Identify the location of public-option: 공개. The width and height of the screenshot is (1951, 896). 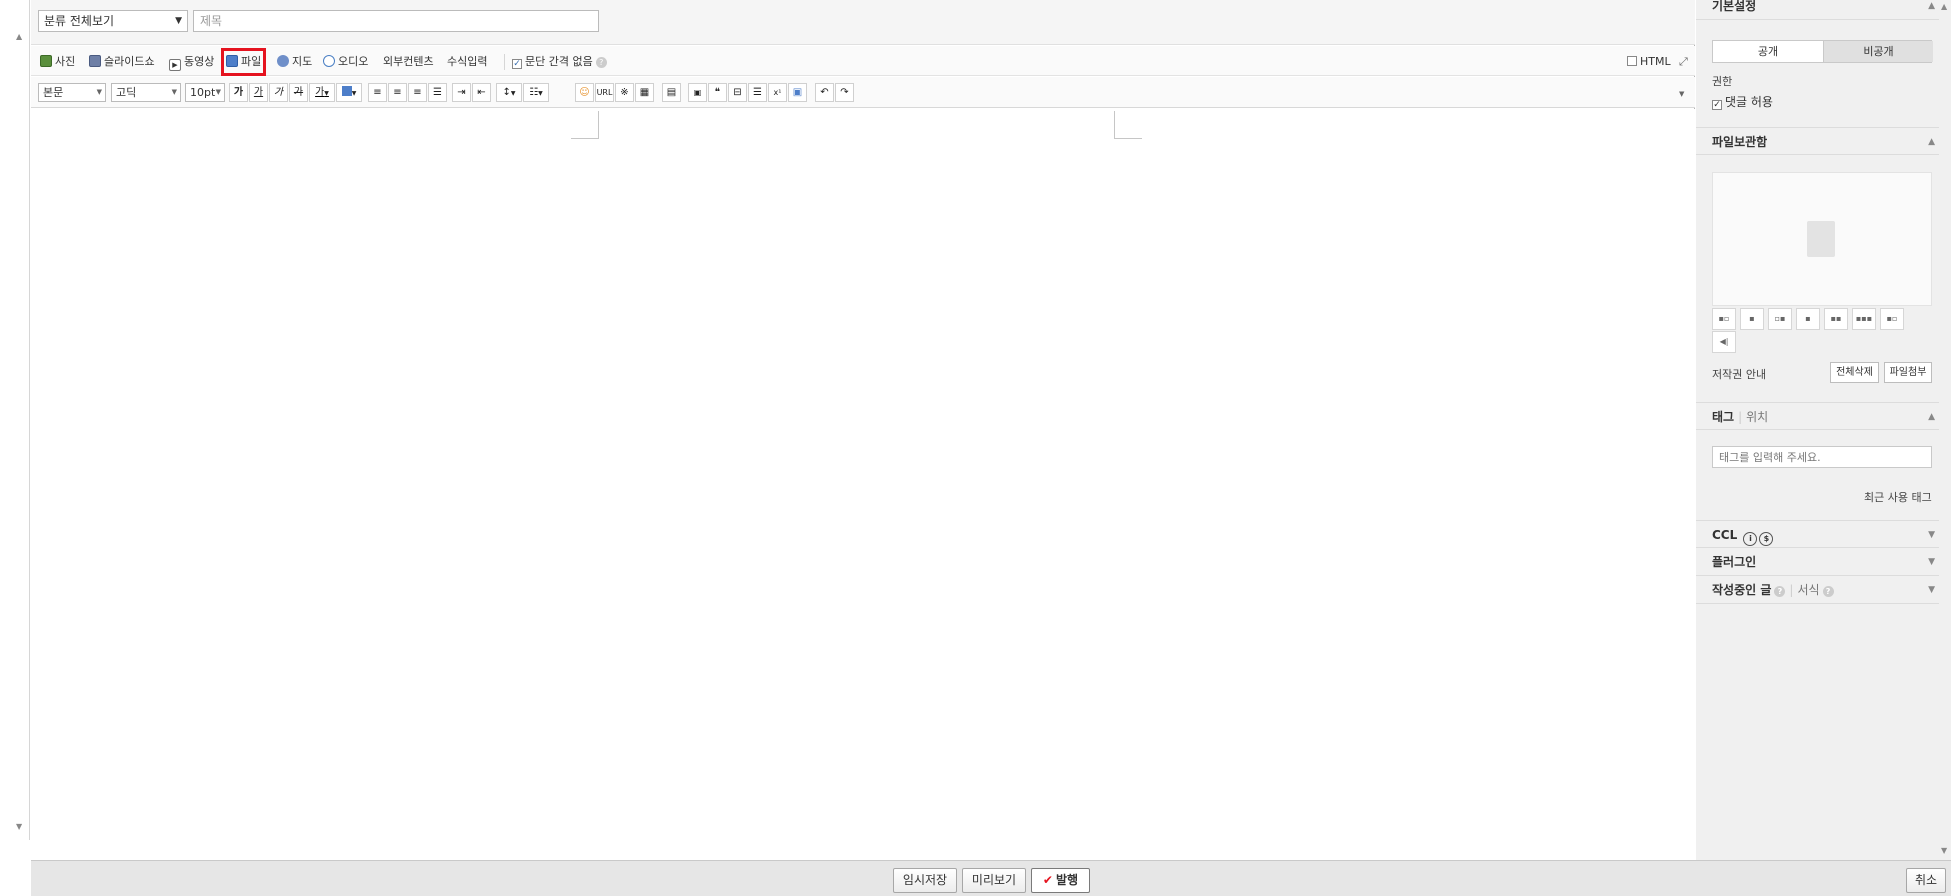
(1768, 51).